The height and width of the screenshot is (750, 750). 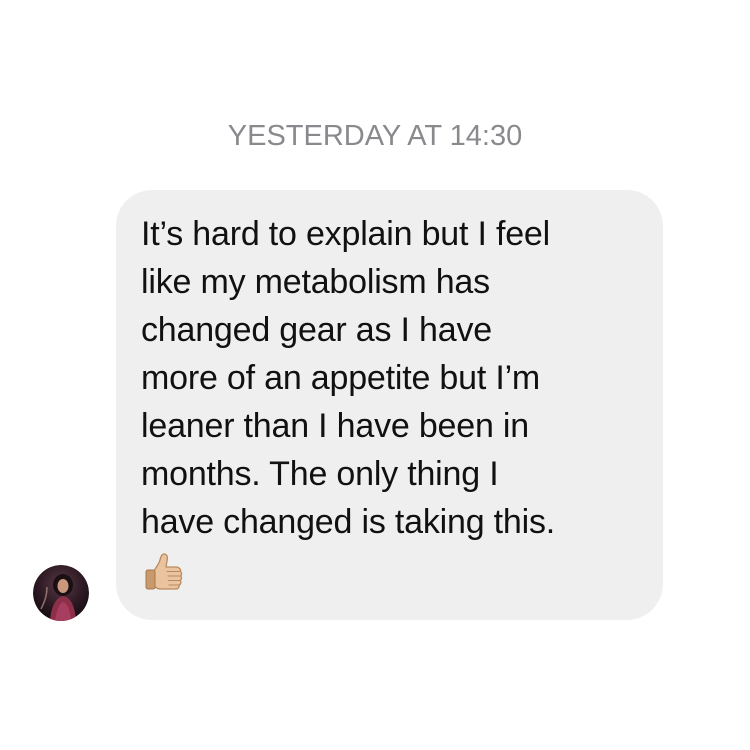 I want to click on message-timestamp: YESTERDAY AT 14:30, so click(x=375, y=136).